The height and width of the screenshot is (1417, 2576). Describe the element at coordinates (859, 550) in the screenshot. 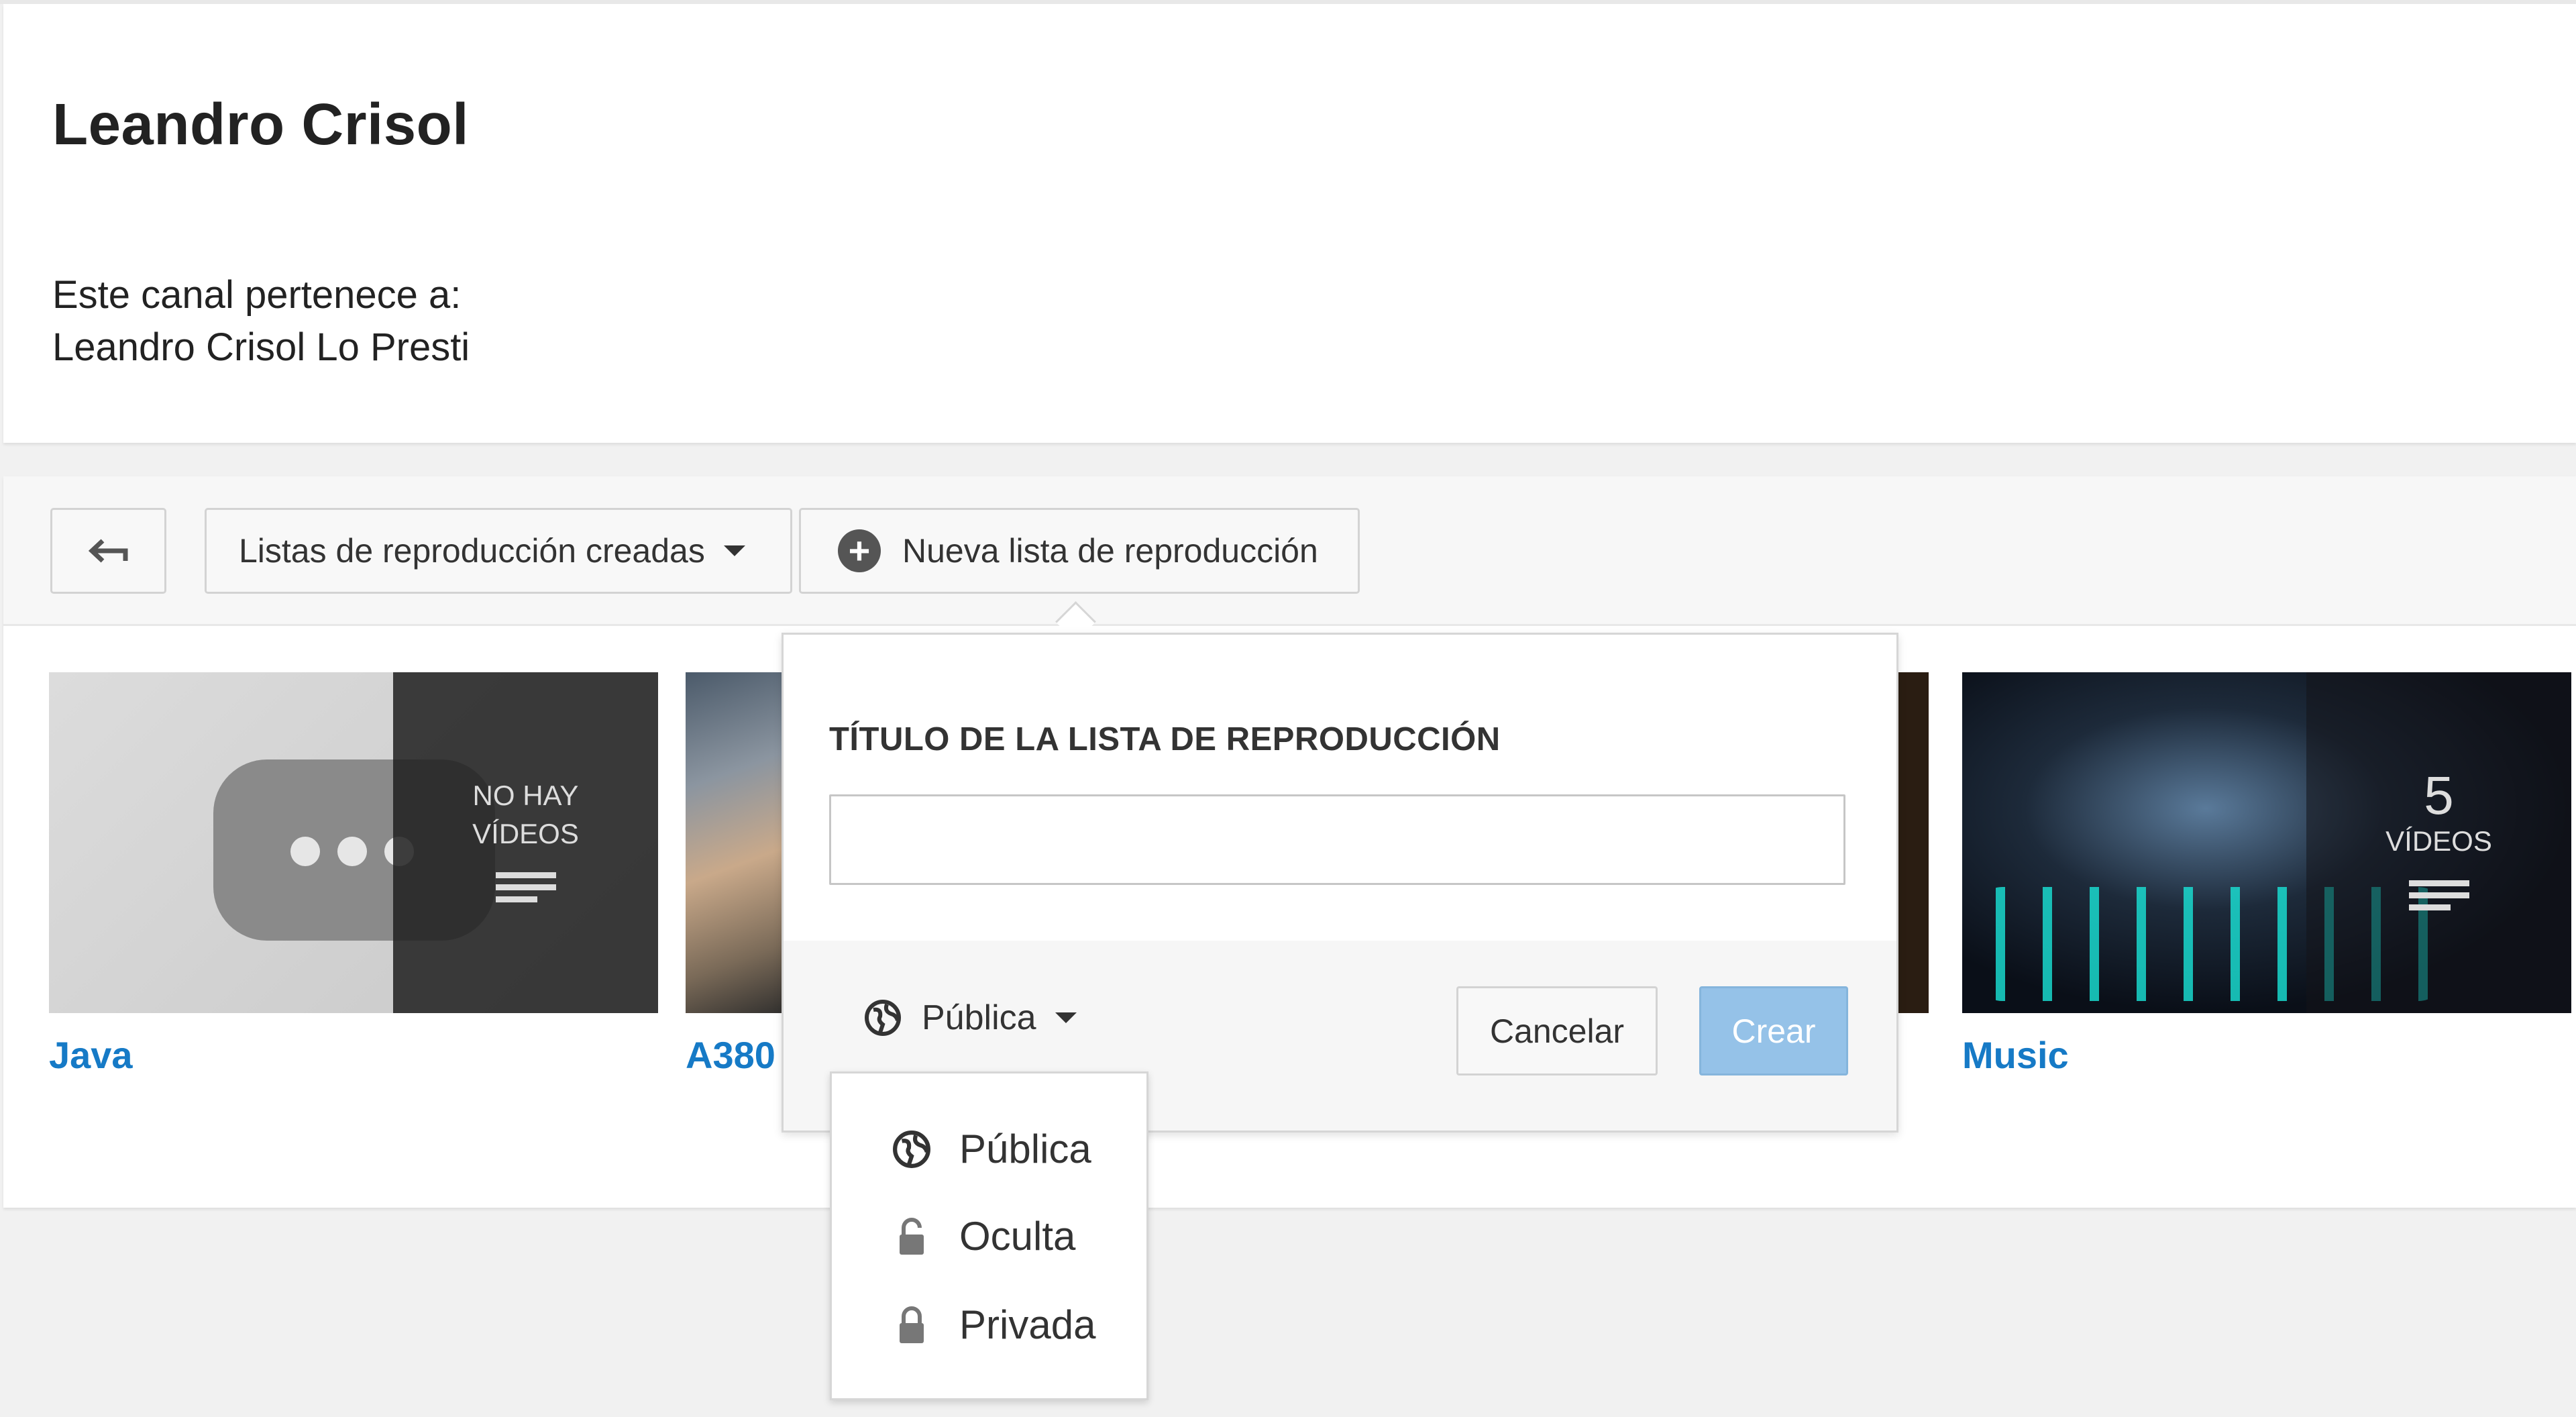

I see `add-circle-icon: +` at that location.